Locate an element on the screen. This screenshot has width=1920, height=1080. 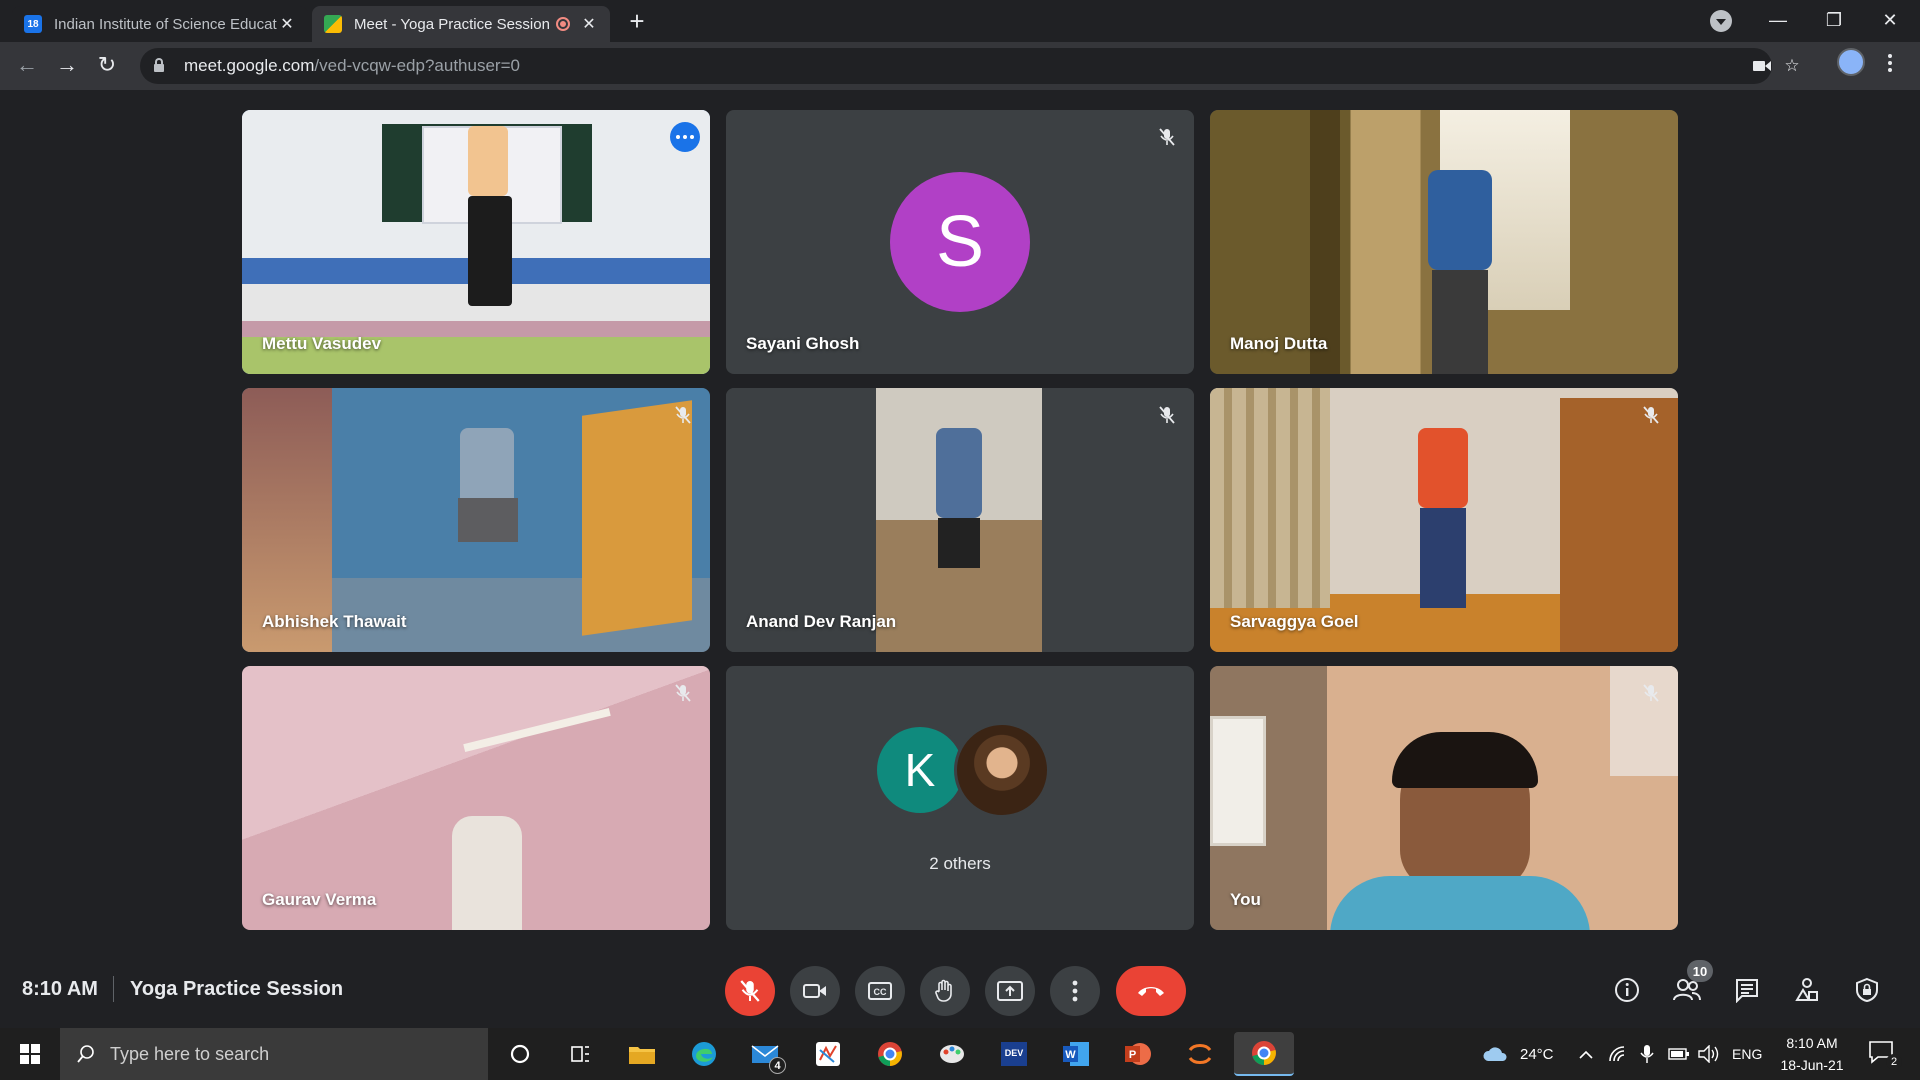
recording-icon is located at coordinates (563, 24).